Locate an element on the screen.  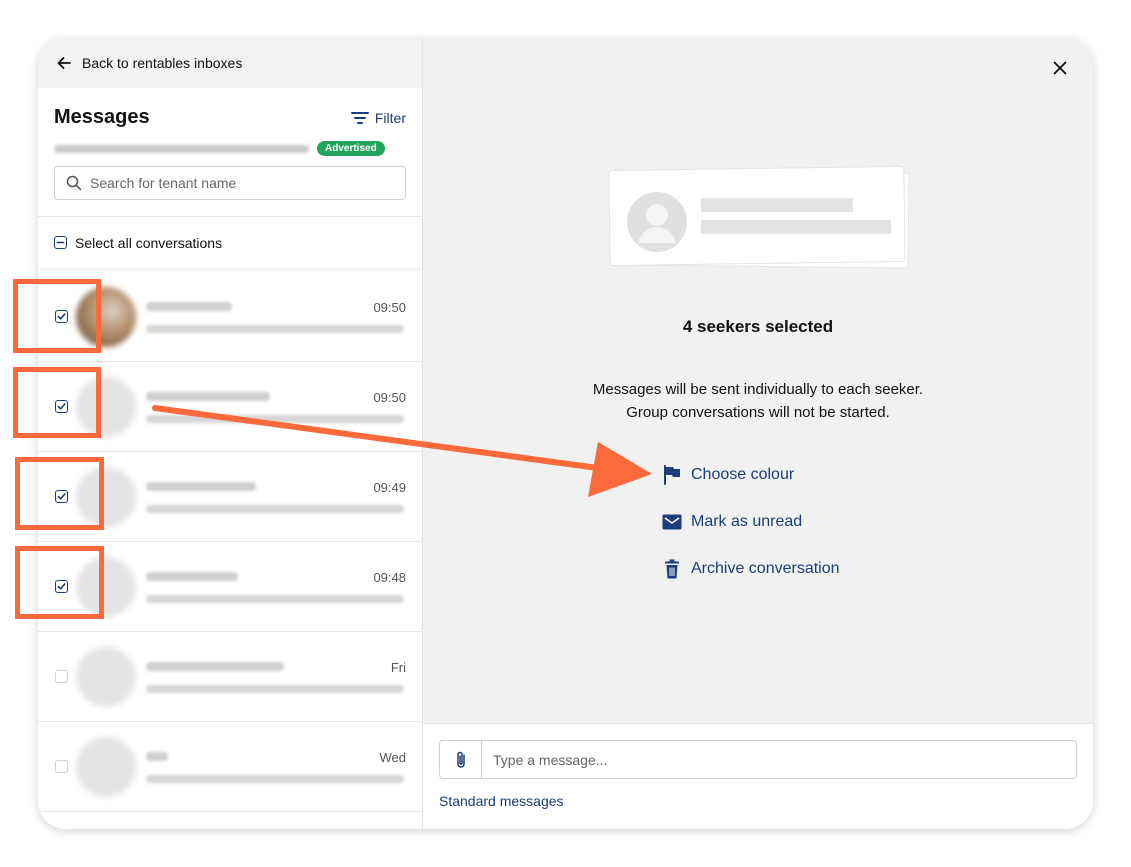
select-all-checkbox is located at coordinates (60, 242).